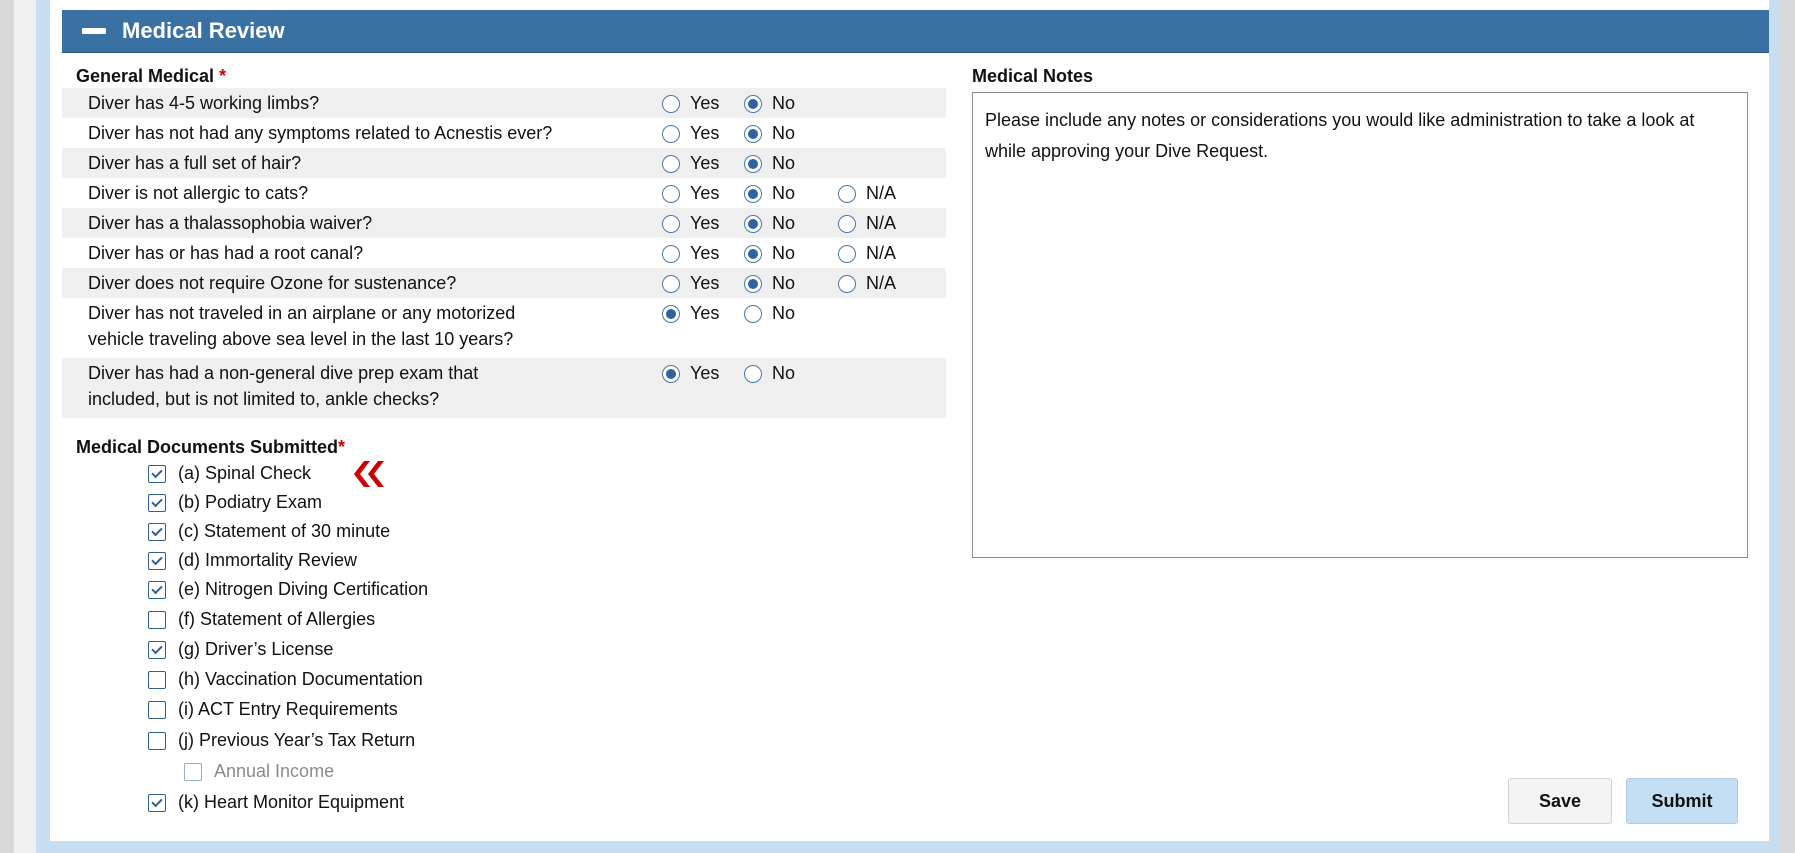 The height and width of the screenshot is (853, 1795). Describe the element at coordinates (303, 589) in the screenshot. I see `document-label: (e) Nitrogen Diving Certification` at that location.